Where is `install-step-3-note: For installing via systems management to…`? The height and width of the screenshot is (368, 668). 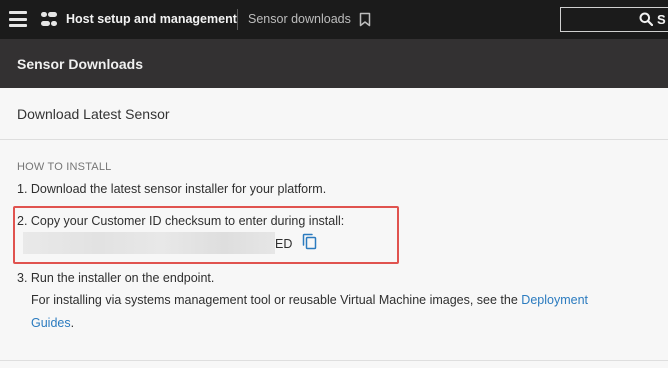
install-step-3-note: For installing via systems management to… is located at coordinates (309, 300).